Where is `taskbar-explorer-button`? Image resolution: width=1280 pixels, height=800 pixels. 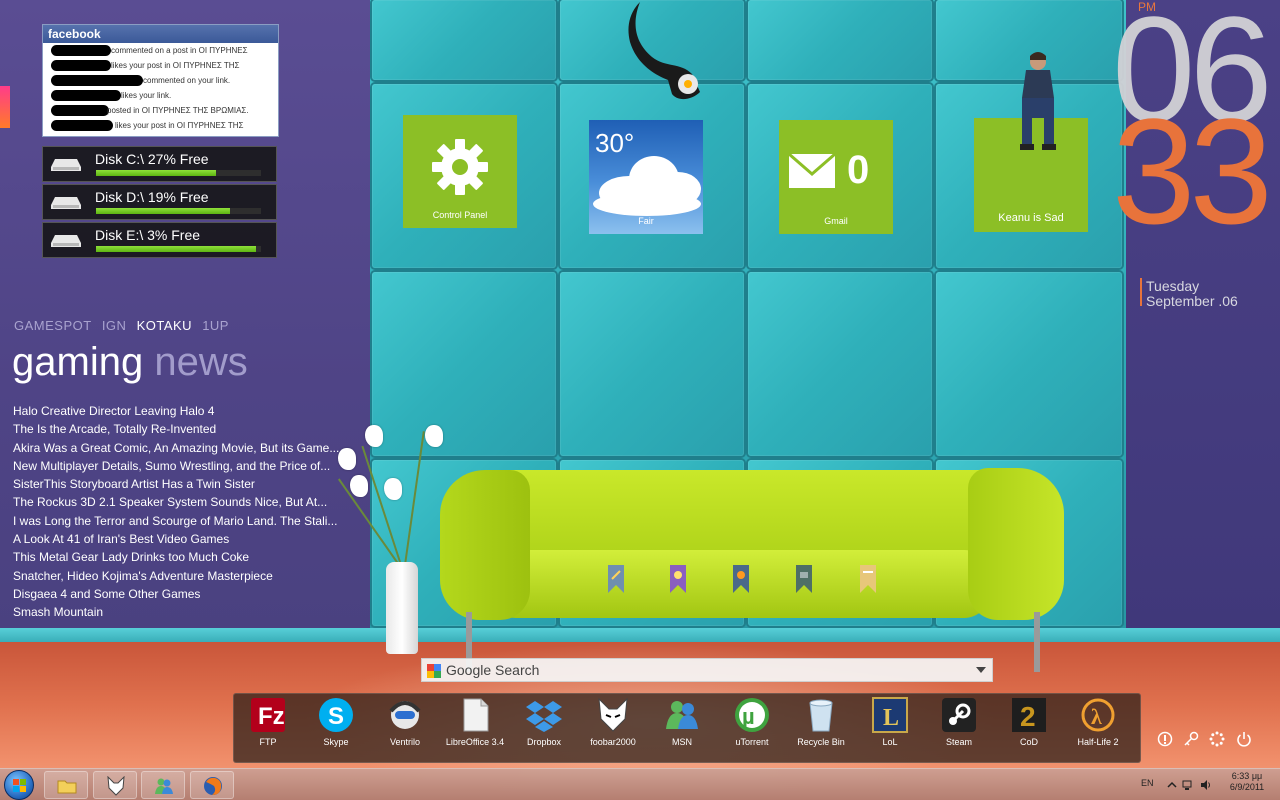 taskbar-explorer-button is located at coordinates (66, 785).